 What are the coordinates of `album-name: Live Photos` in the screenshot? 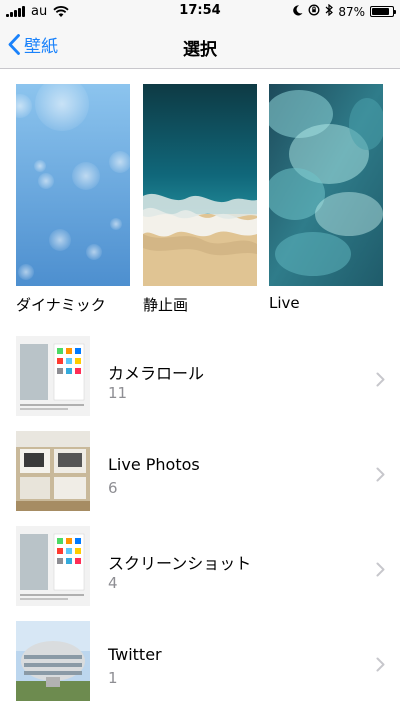 It's located at (154, 464).